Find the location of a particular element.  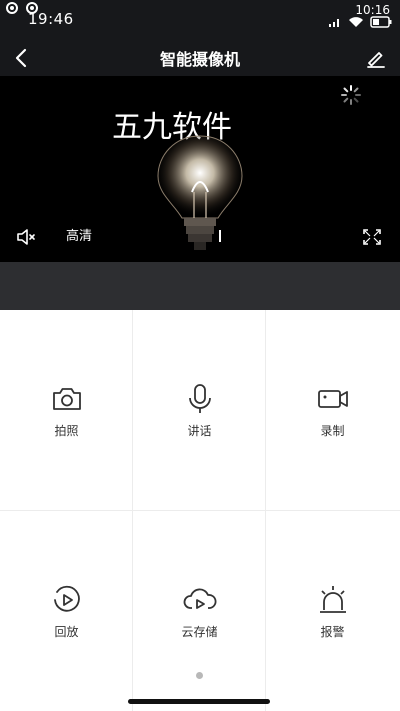

quality-toggle: 高清 is located at coordinates (79, 237).